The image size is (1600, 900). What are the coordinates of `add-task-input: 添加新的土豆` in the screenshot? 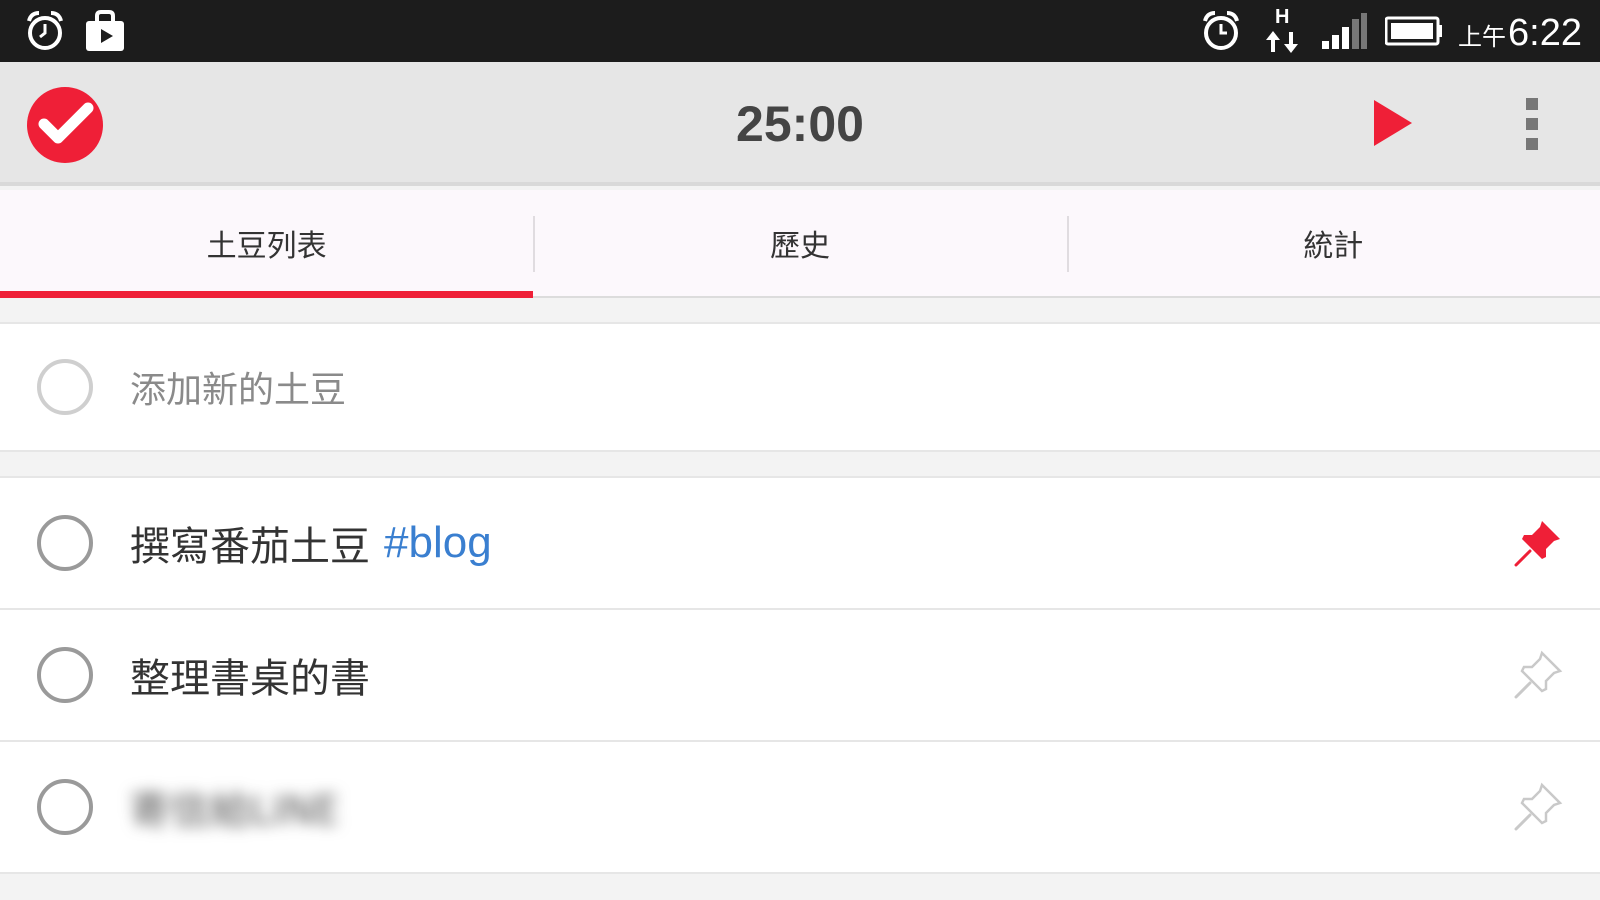 It's located at (238, 387).